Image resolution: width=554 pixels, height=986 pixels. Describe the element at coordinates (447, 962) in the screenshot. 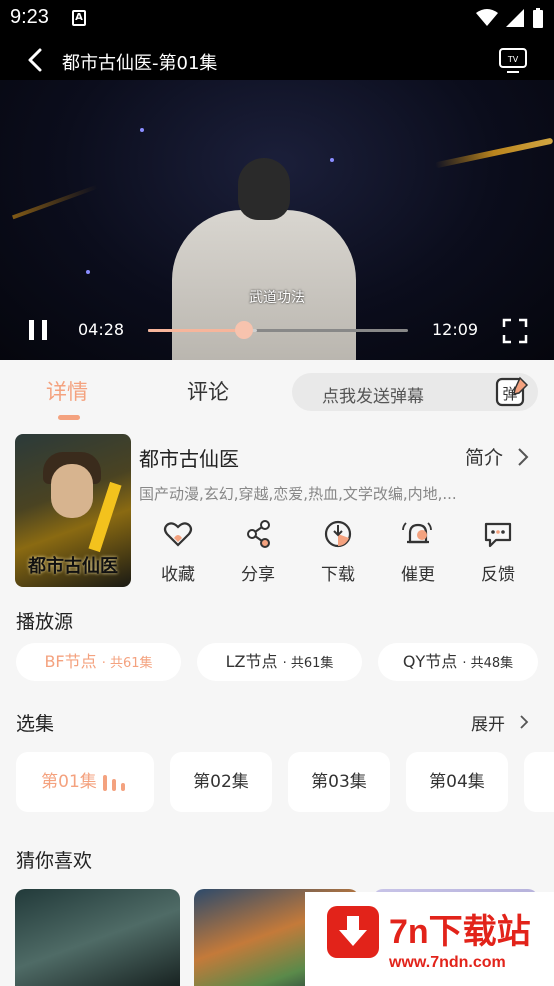

I see `watermark-url: www.7ndn.com` at that location.